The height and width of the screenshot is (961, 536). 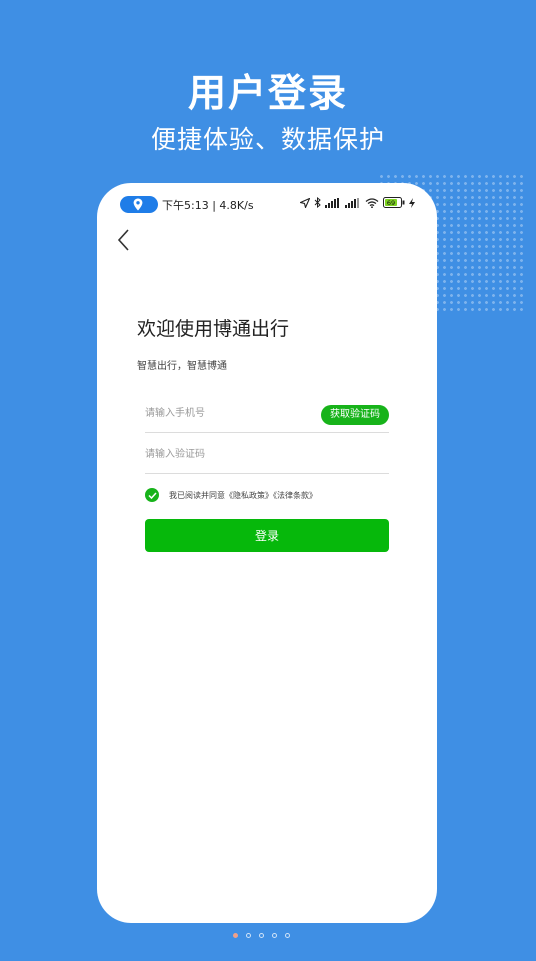 I want to click on login-button: 登录, so click(x=267, y=535).